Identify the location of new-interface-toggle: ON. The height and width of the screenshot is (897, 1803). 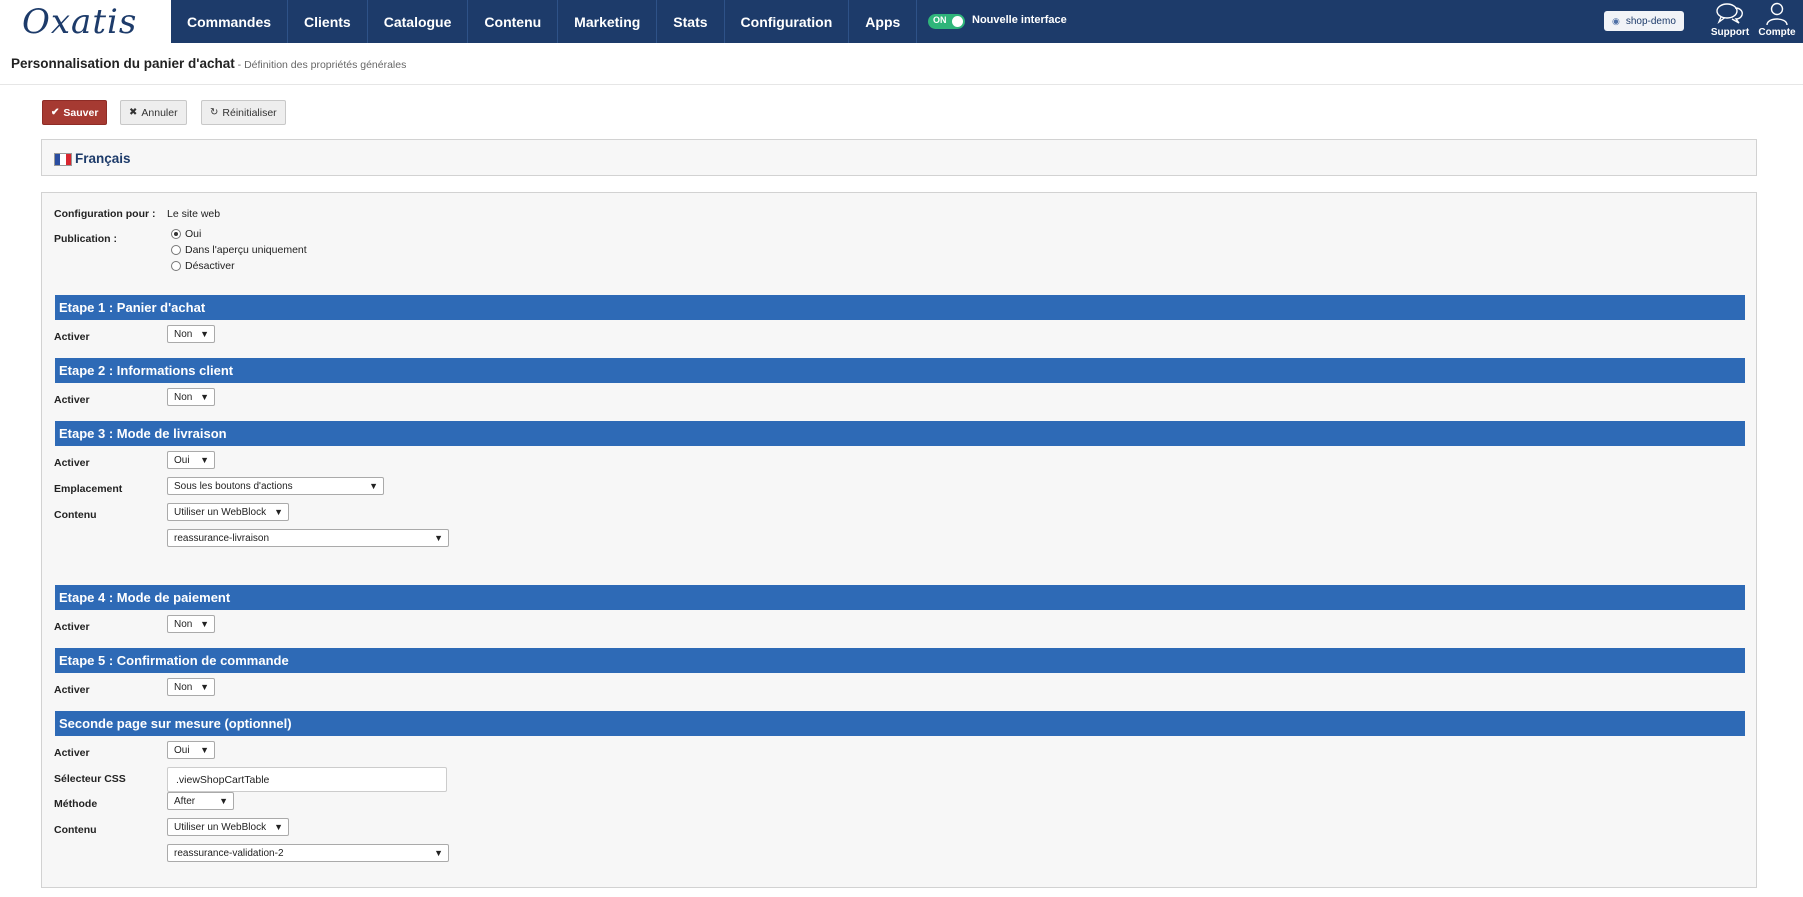
(946, 21).